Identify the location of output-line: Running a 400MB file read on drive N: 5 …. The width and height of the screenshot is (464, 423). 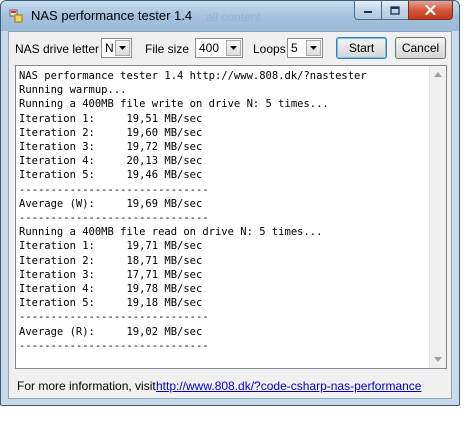
(171, 232).